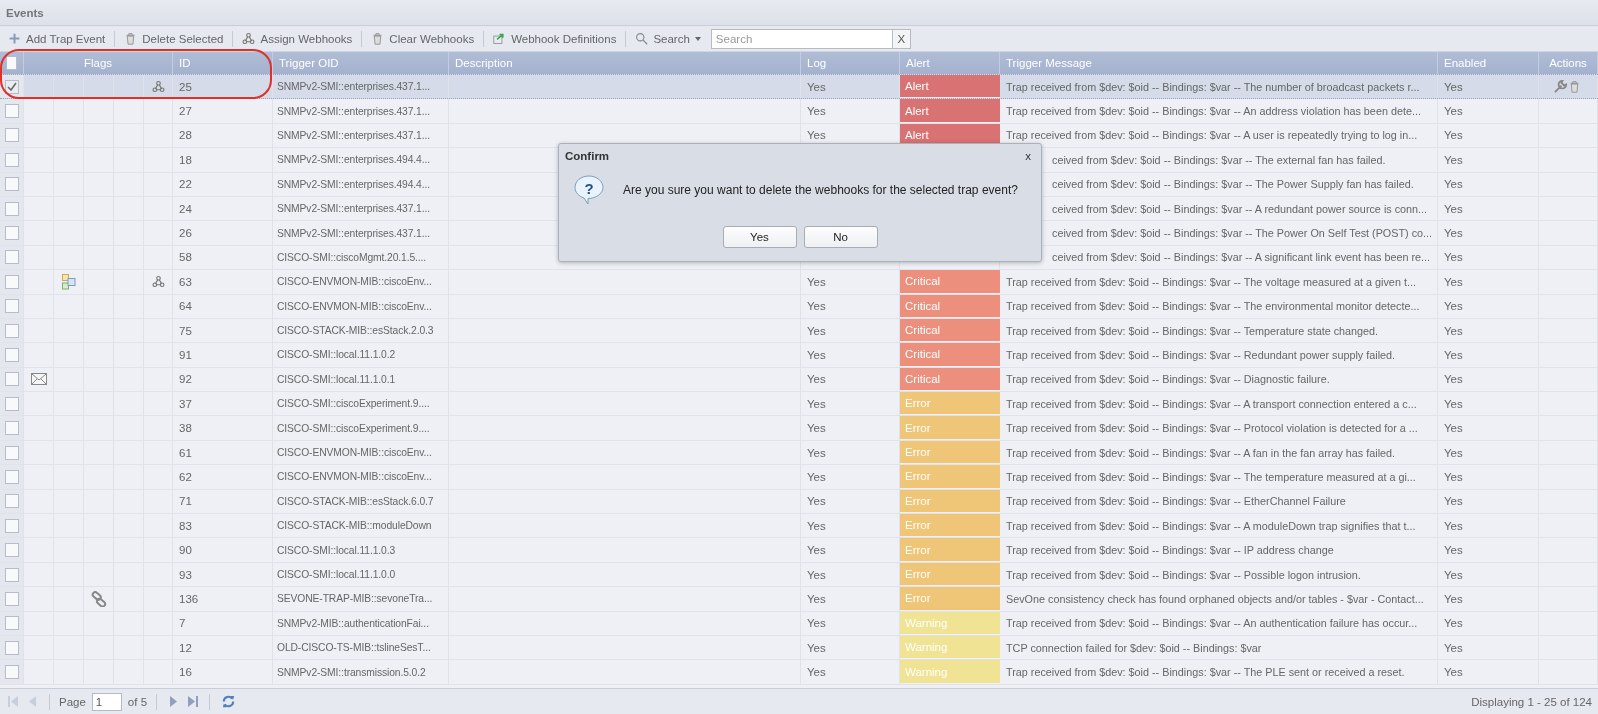  What do you see at coordinates (799, 477) in the screenshot?
I see `table-row: 62 CISCO-ENVMON-MIB::ciscoEnv... Yes Error Trap received from $dev: $oid -- Bindings: $var -- The temperature measured at a gi... Yes` at bounding box center [799, 477].